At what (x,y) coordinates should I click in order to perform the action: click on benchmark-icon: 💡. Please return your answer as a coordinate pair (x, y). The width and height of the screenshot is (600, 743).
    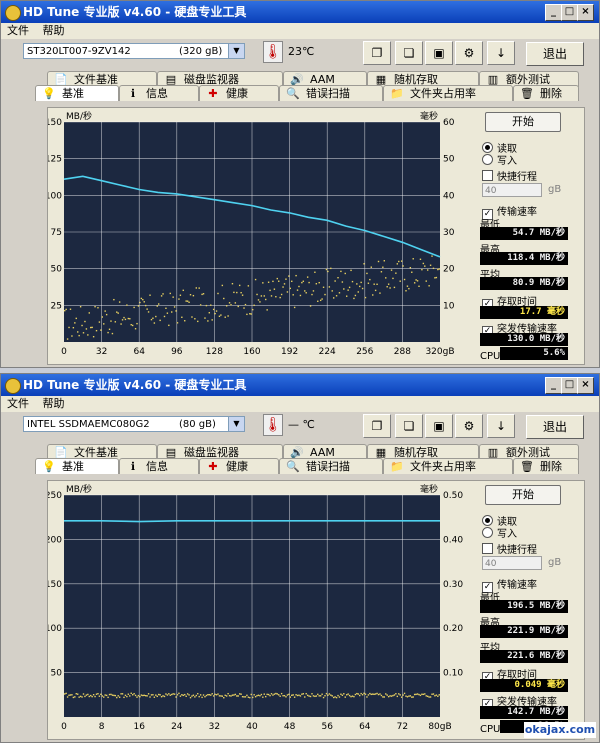
    Looking at the image, I should click on (49, 466).